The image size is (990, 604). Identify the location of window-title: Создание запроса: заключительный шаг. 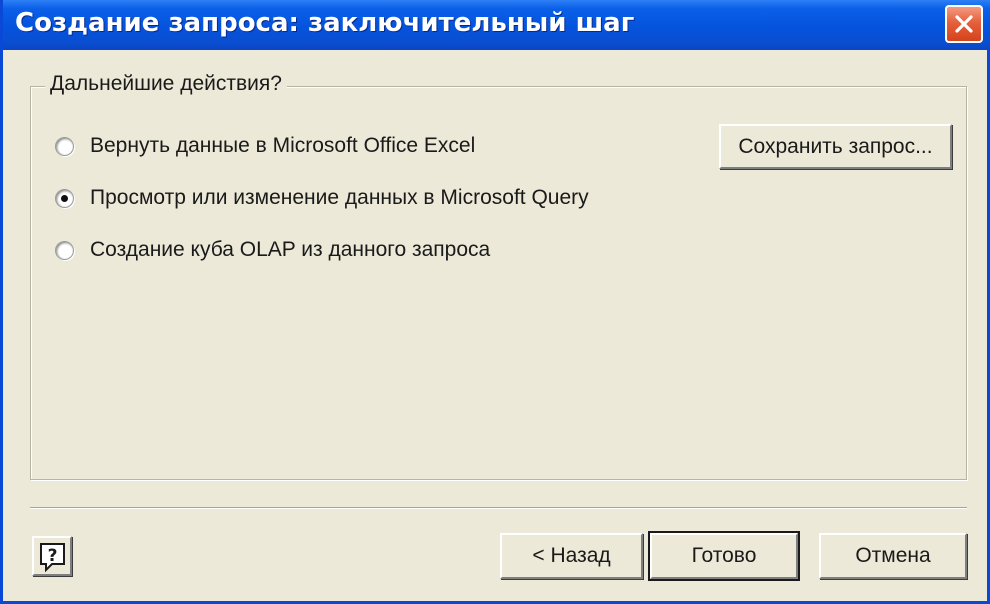
(325, 23).